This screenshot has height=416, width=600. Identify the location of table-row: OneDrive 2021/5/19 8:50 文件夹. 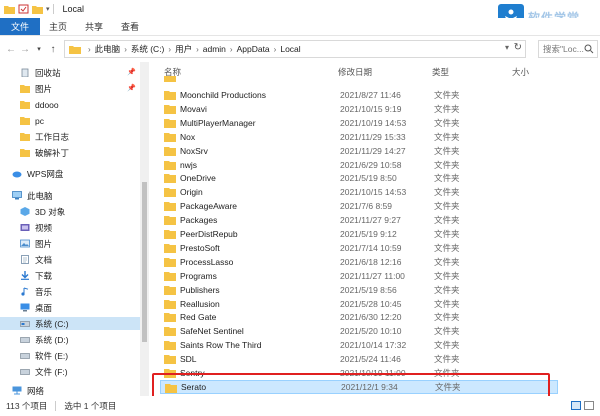
(359, 178).